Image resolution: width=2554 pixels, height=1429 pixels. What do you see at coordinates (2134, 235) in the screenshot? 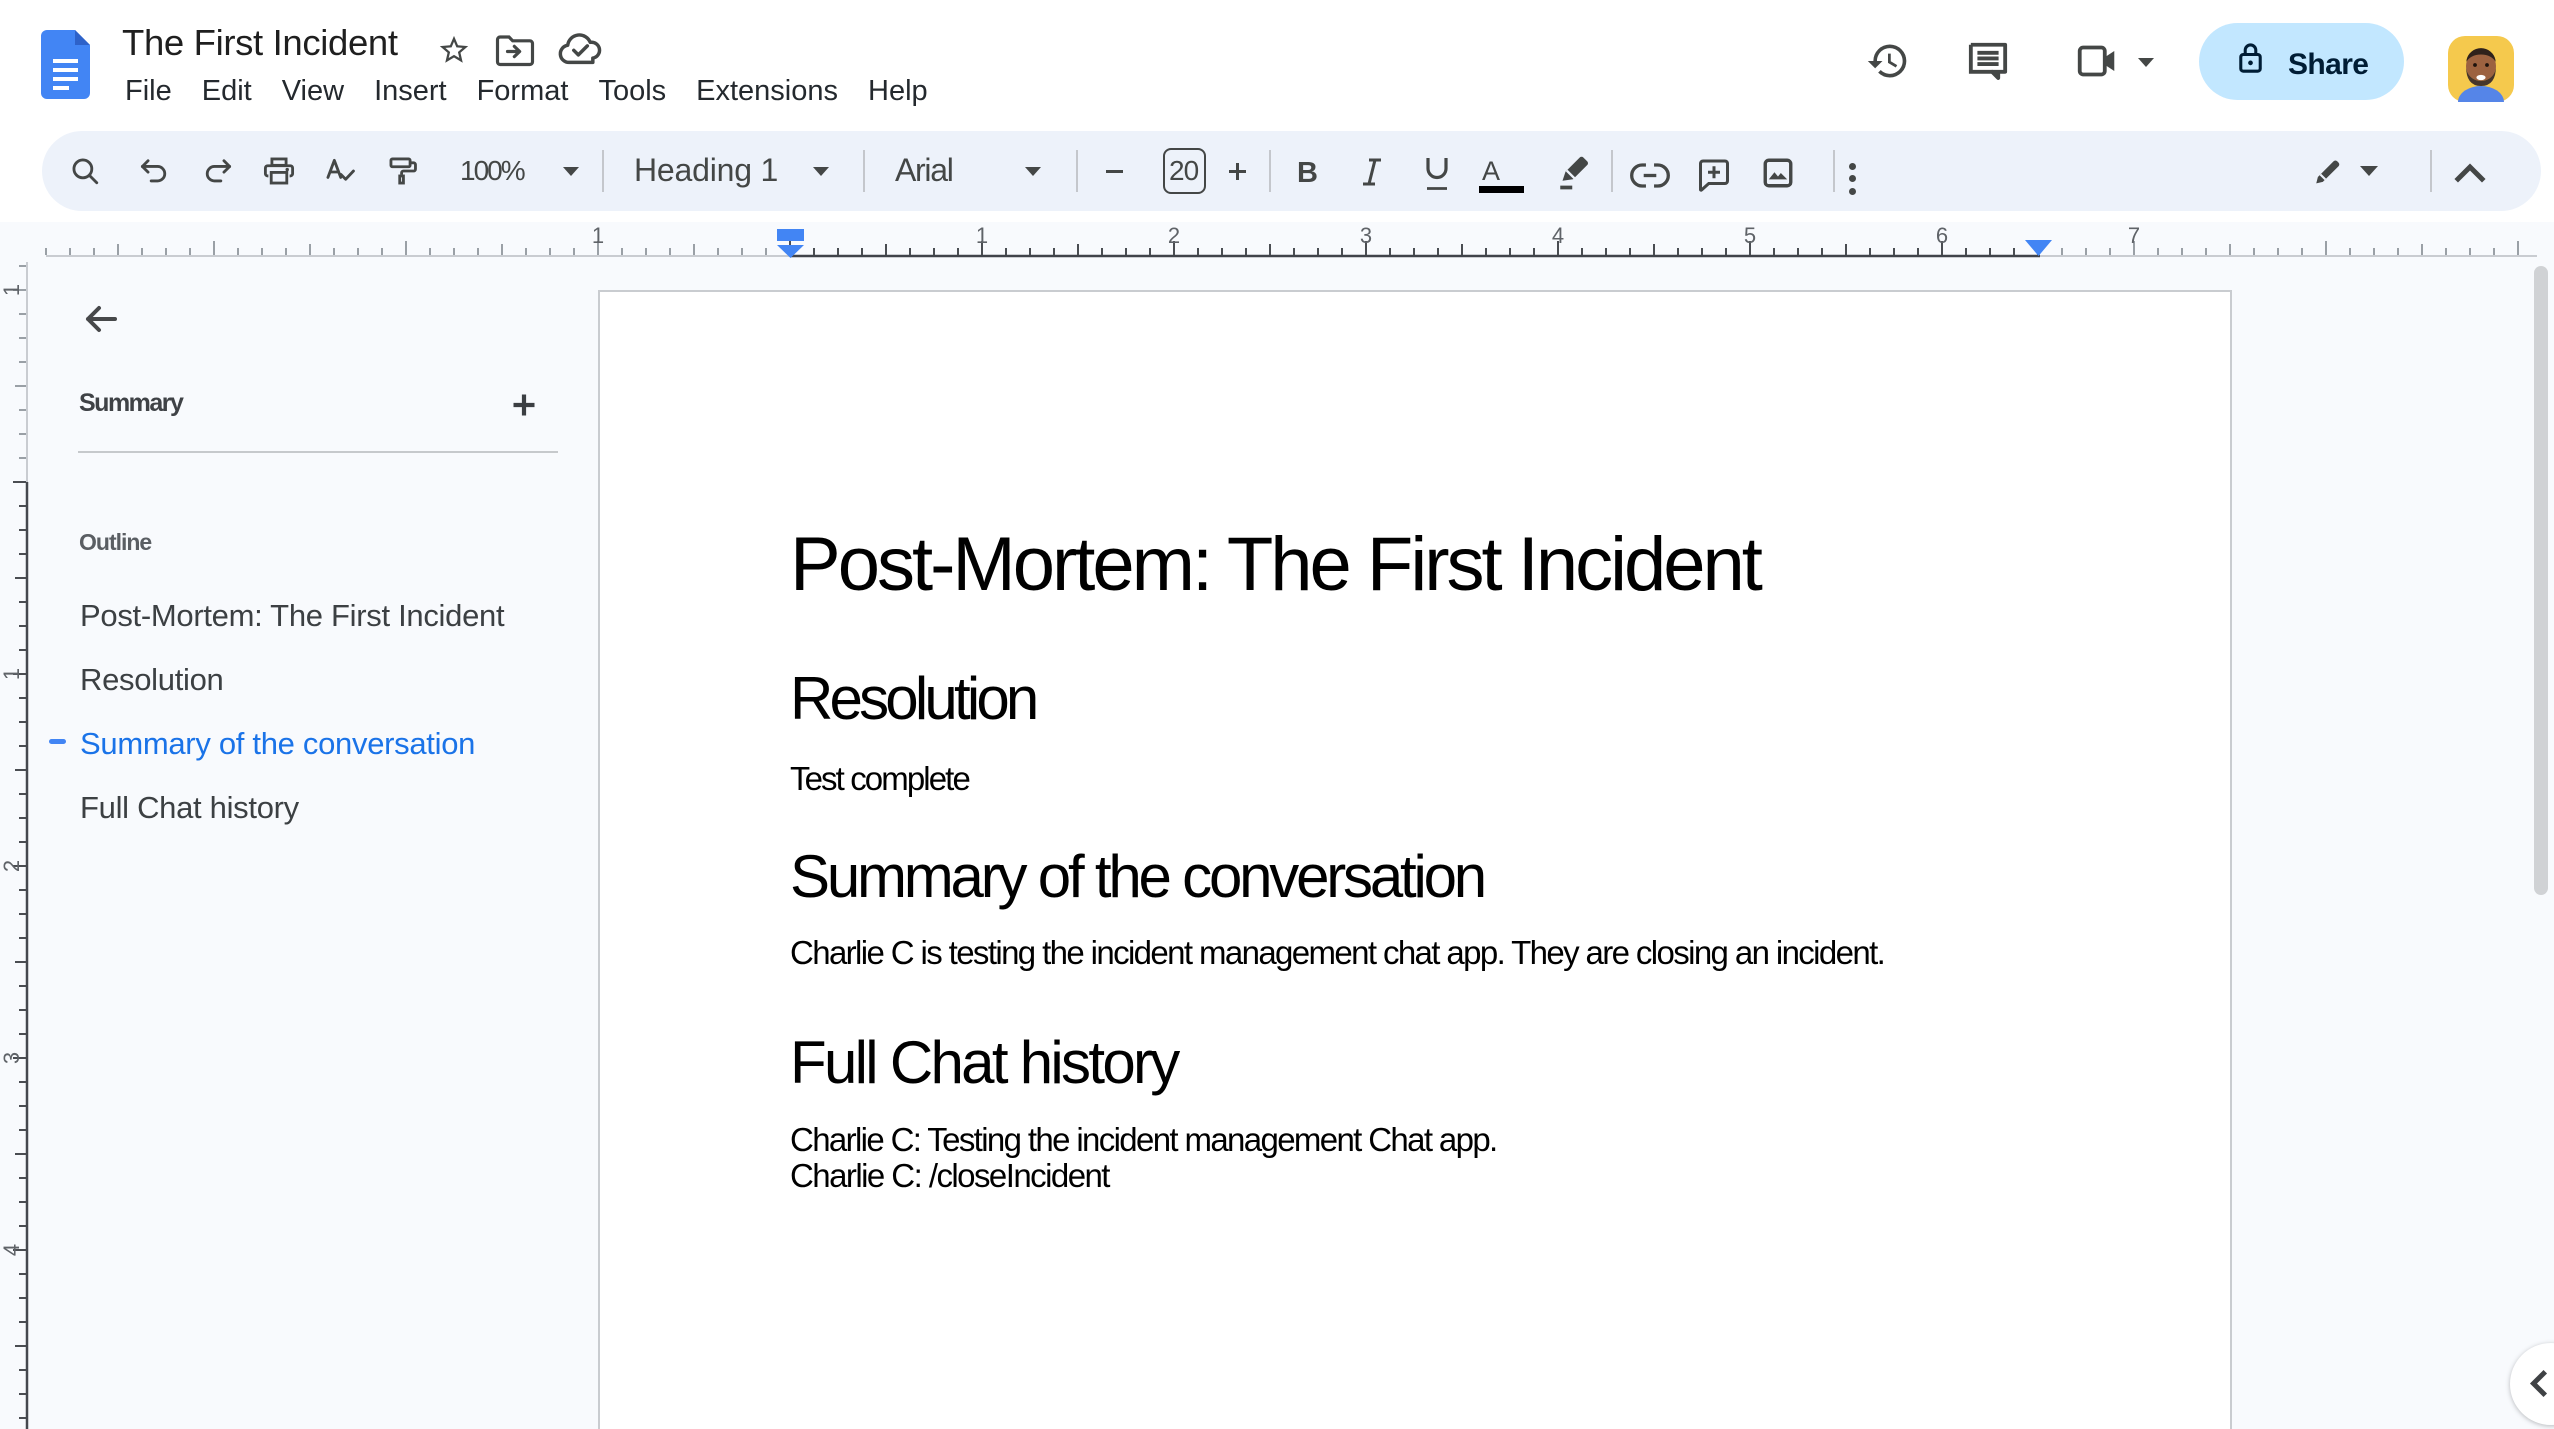
I see `svg-text: 7` at bounding box center [2134, 235].